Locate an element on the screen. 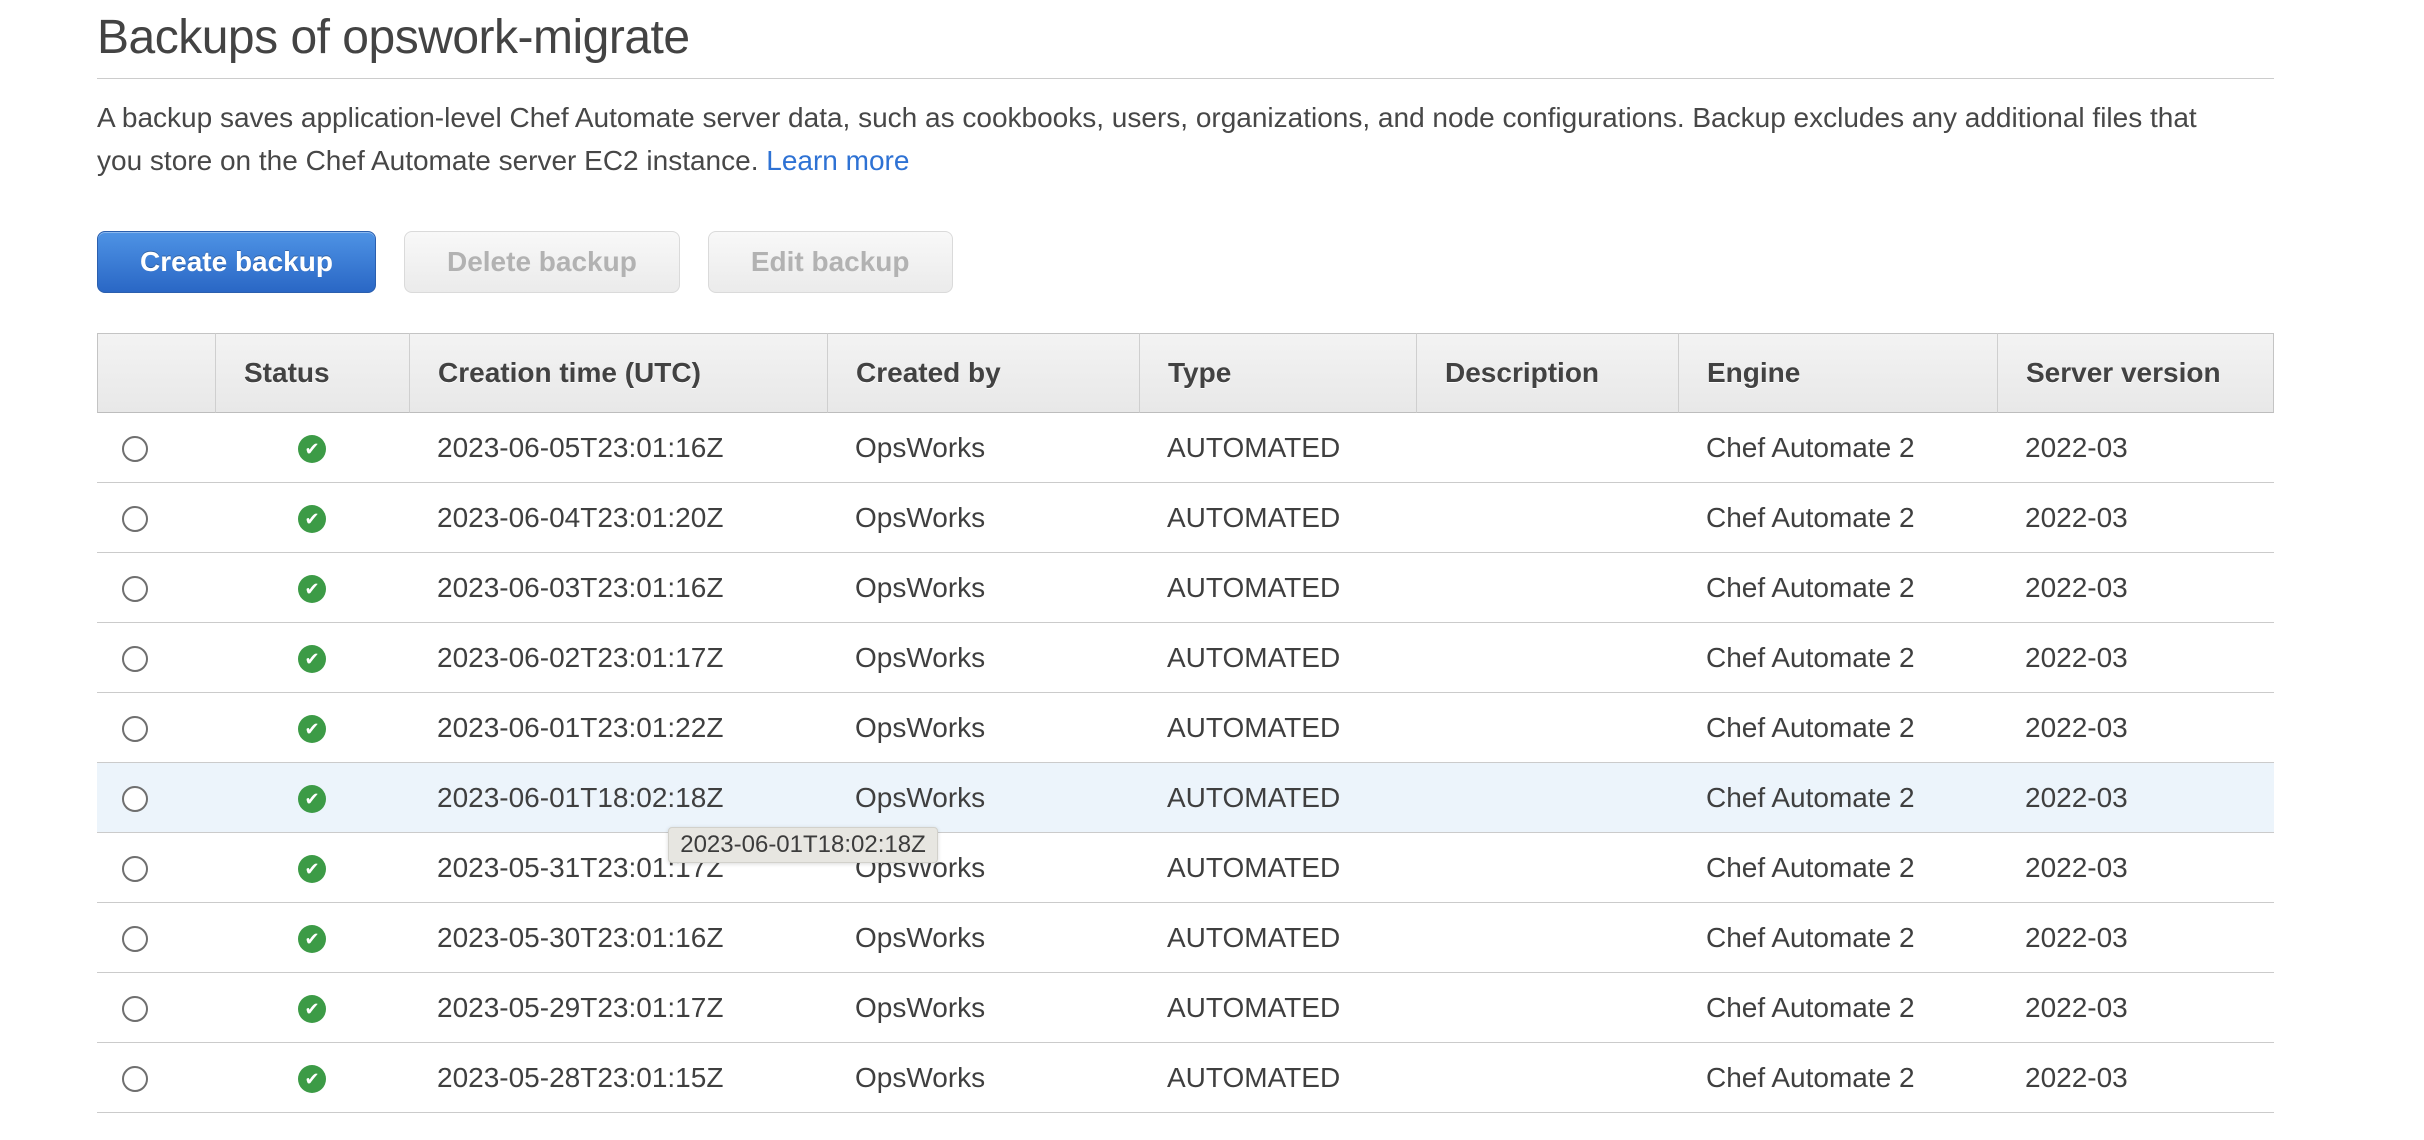 Image resolution: width=2424 pixels, height=1140 pixels. cell-creation-time: 2023-06-01T23:01:22Z is located at coordinates (618, 728).